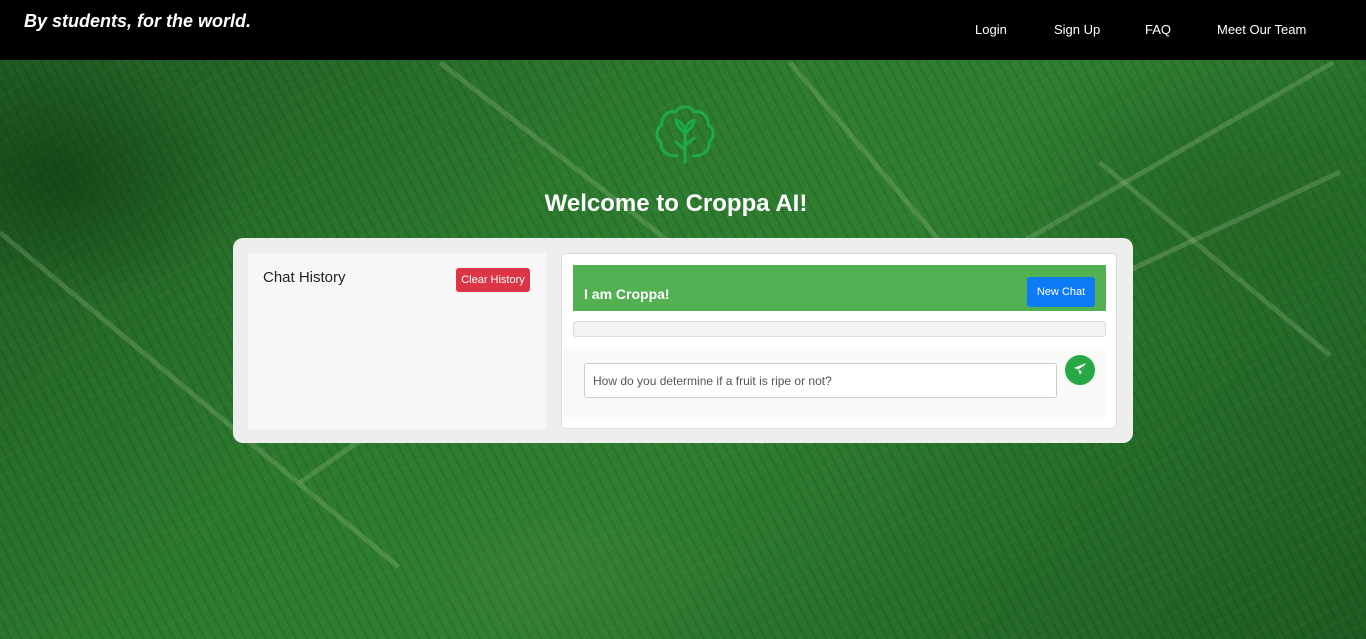 The image size is (1366, 639). I want to click on chat-window: I am Croppa! New Chat, so click(839, 341).